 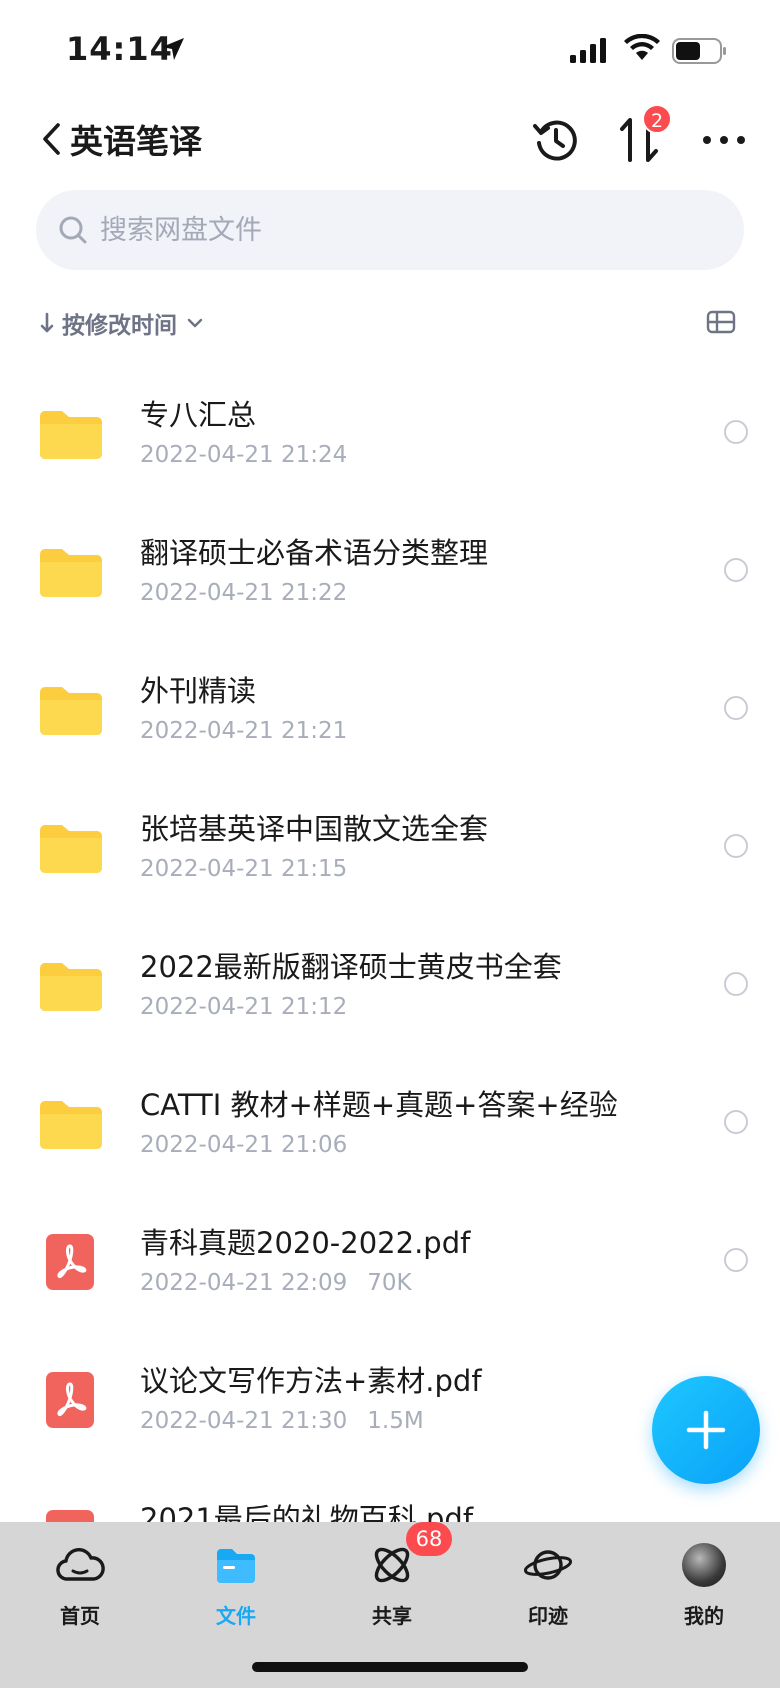 What do you see at coordinates (173, 49) in the screenshot?
I see `location-arrow-icon` at bounding box center [173, 49].